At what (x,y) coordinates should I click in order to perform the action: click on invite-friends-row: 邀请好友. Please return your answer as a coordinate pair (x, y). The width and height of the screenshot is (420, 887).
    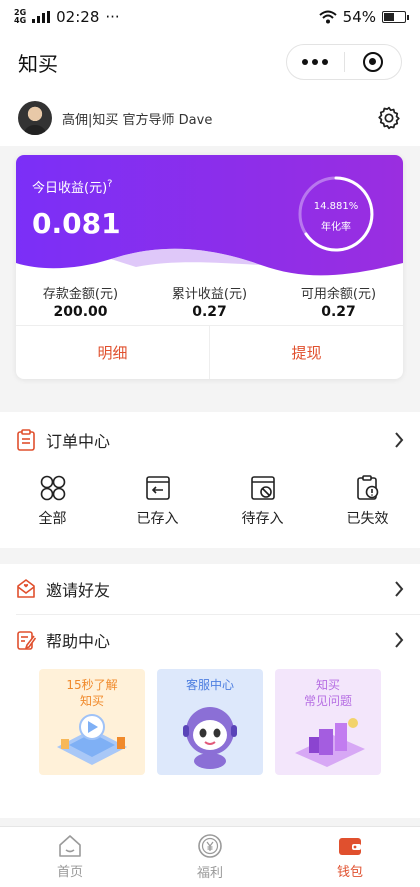
    Looking at the image, I should click on (210, 589).